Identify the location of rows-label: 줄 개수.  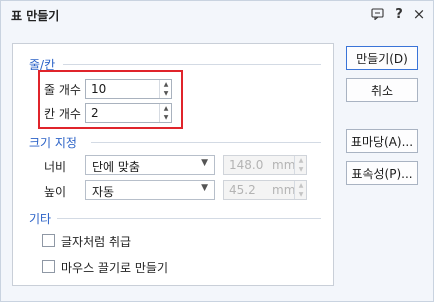
(62, 90).